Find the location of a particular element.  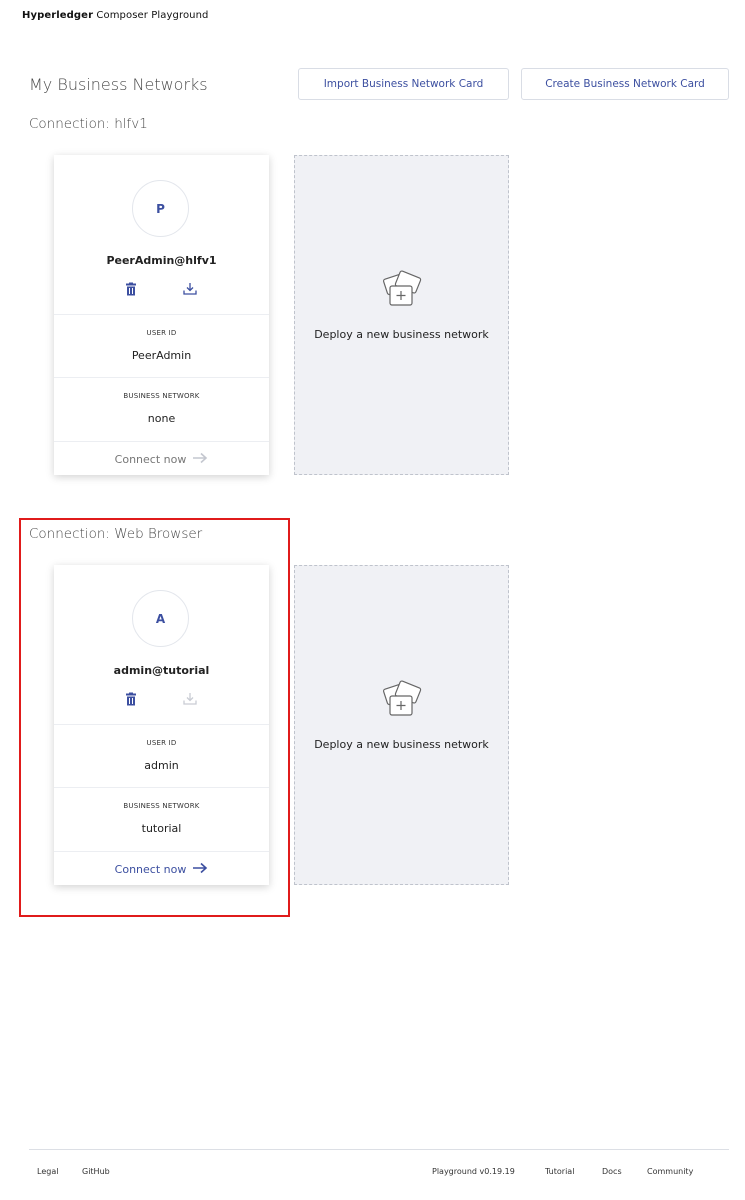

brand-product: Composer Playground is located at coordinates (151, 15).